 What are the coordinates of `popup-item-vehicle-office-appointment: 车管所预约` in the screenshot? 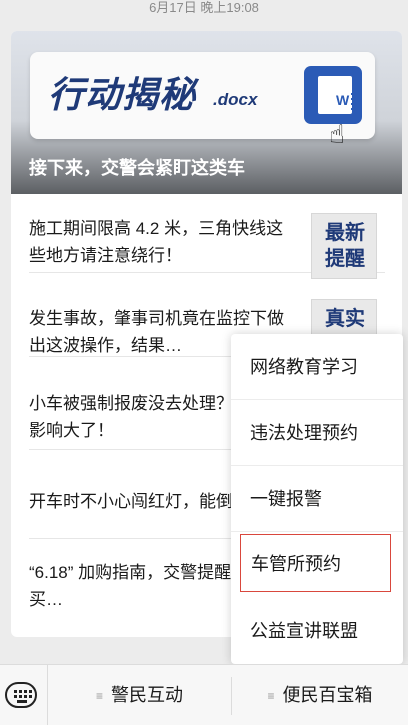 It's located at (315, 563).